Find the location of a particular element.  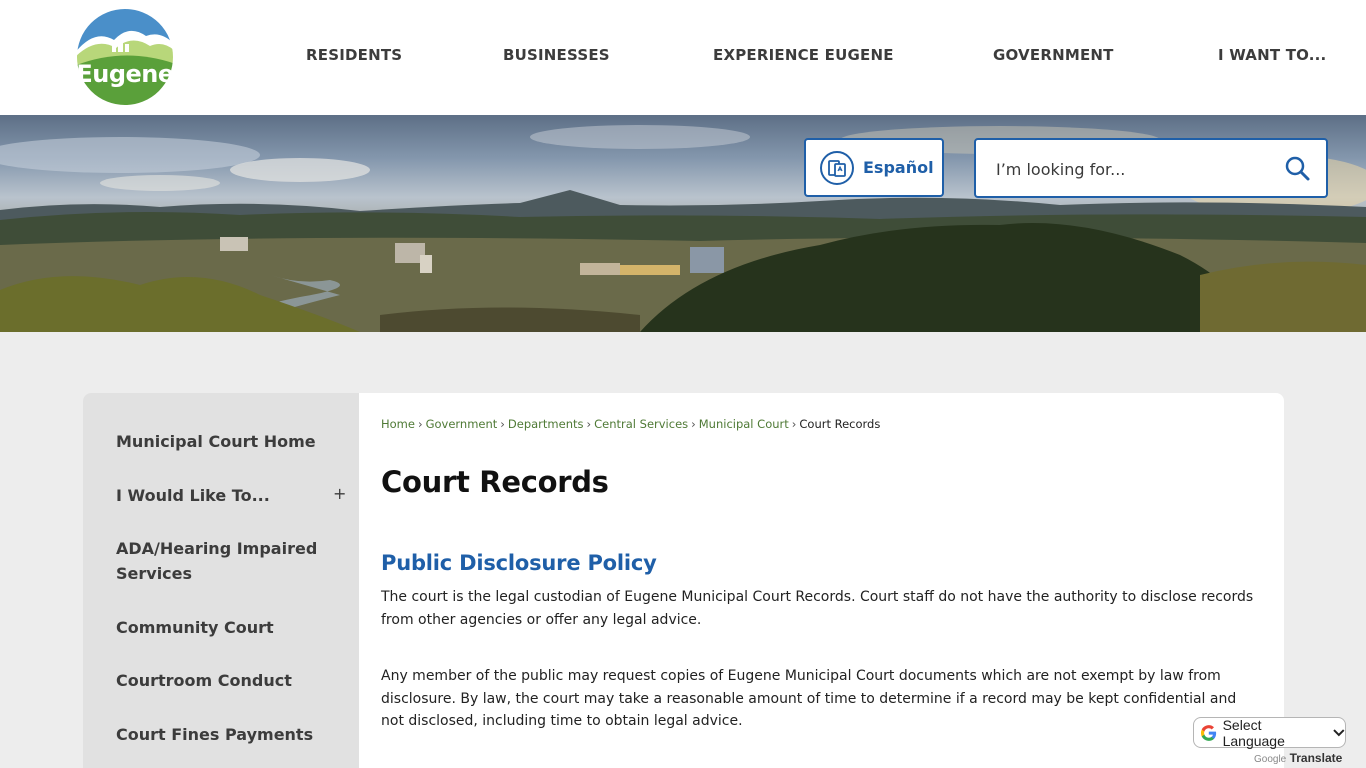

breadcrumb-current: Court Records is located at coordinates (840, 424).